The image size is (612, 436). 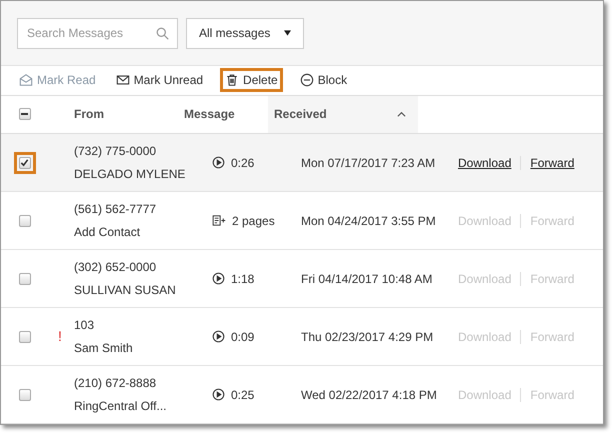 What do you see at coordinates (85, 325) in the screenshot?
I see `phone-number: 103` at bounding box center [85, 325].